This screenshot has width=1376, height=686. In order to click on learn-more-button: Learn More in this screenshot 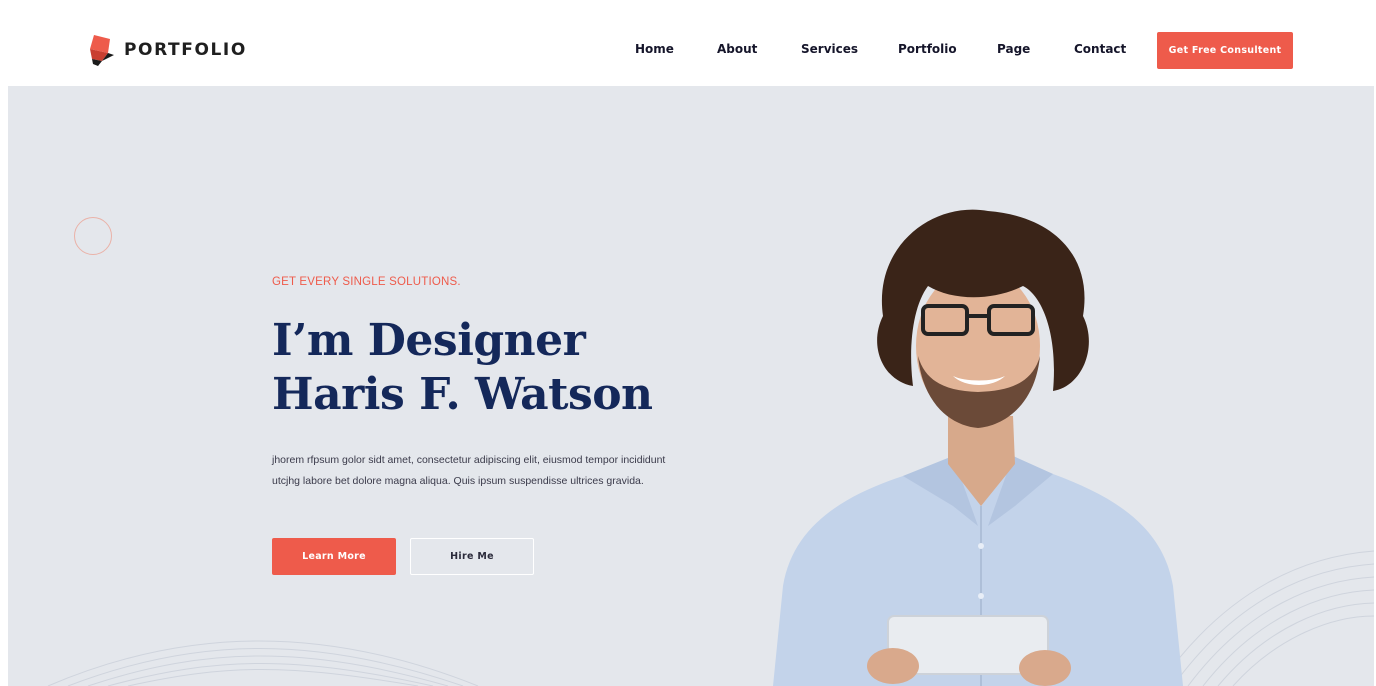, I will do `click(334, 556)`.